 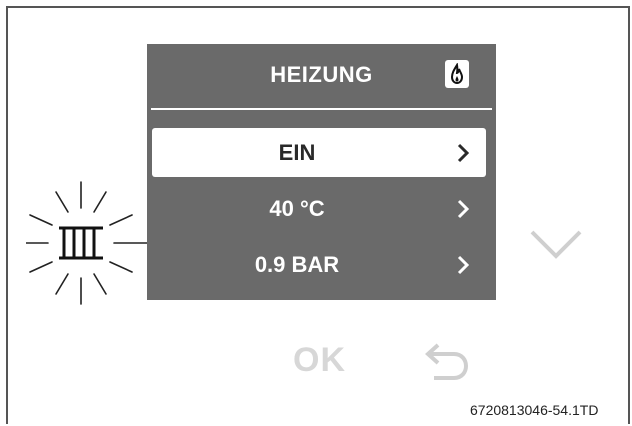 What do you see at coordinates (457, 74) in the screenshot?
I see `flame-icon` at bounding box center [457, 74].